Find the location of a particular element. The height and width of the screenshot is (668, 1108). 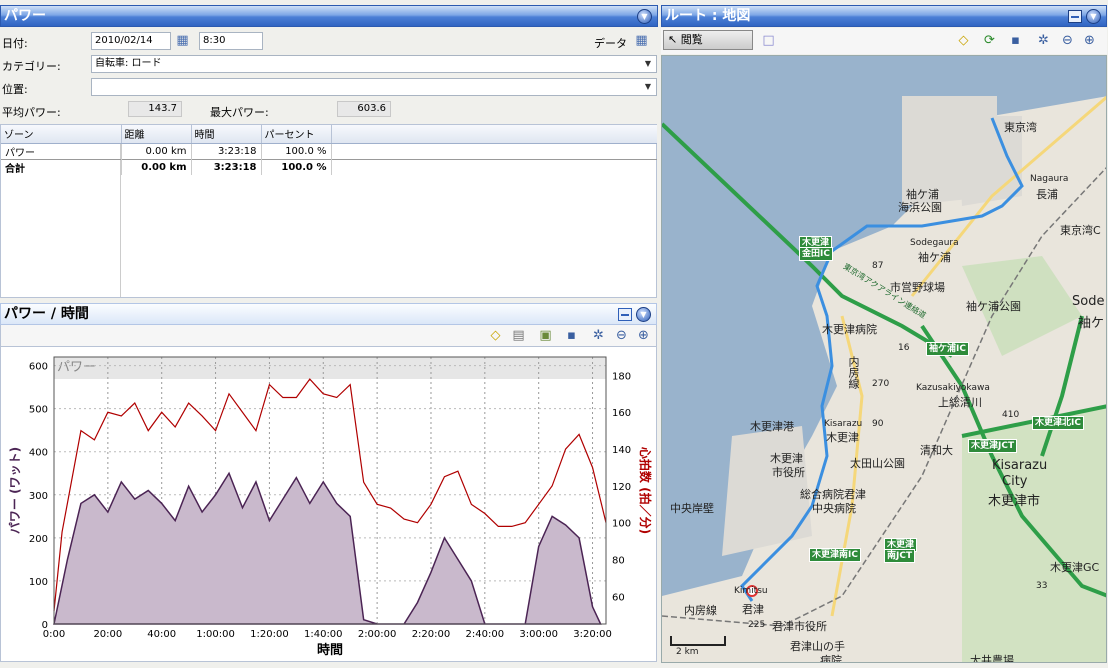

ic-badge: 木更津南IC is located at coordinates (835, 555).